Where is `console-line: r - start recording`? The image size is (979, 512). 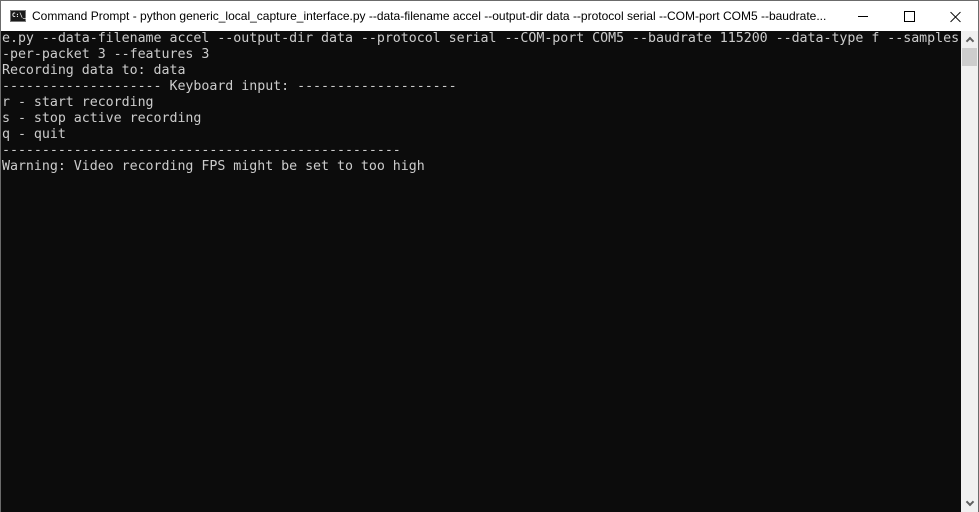 console-line: r - start recording is located at coordinates (78, 102).